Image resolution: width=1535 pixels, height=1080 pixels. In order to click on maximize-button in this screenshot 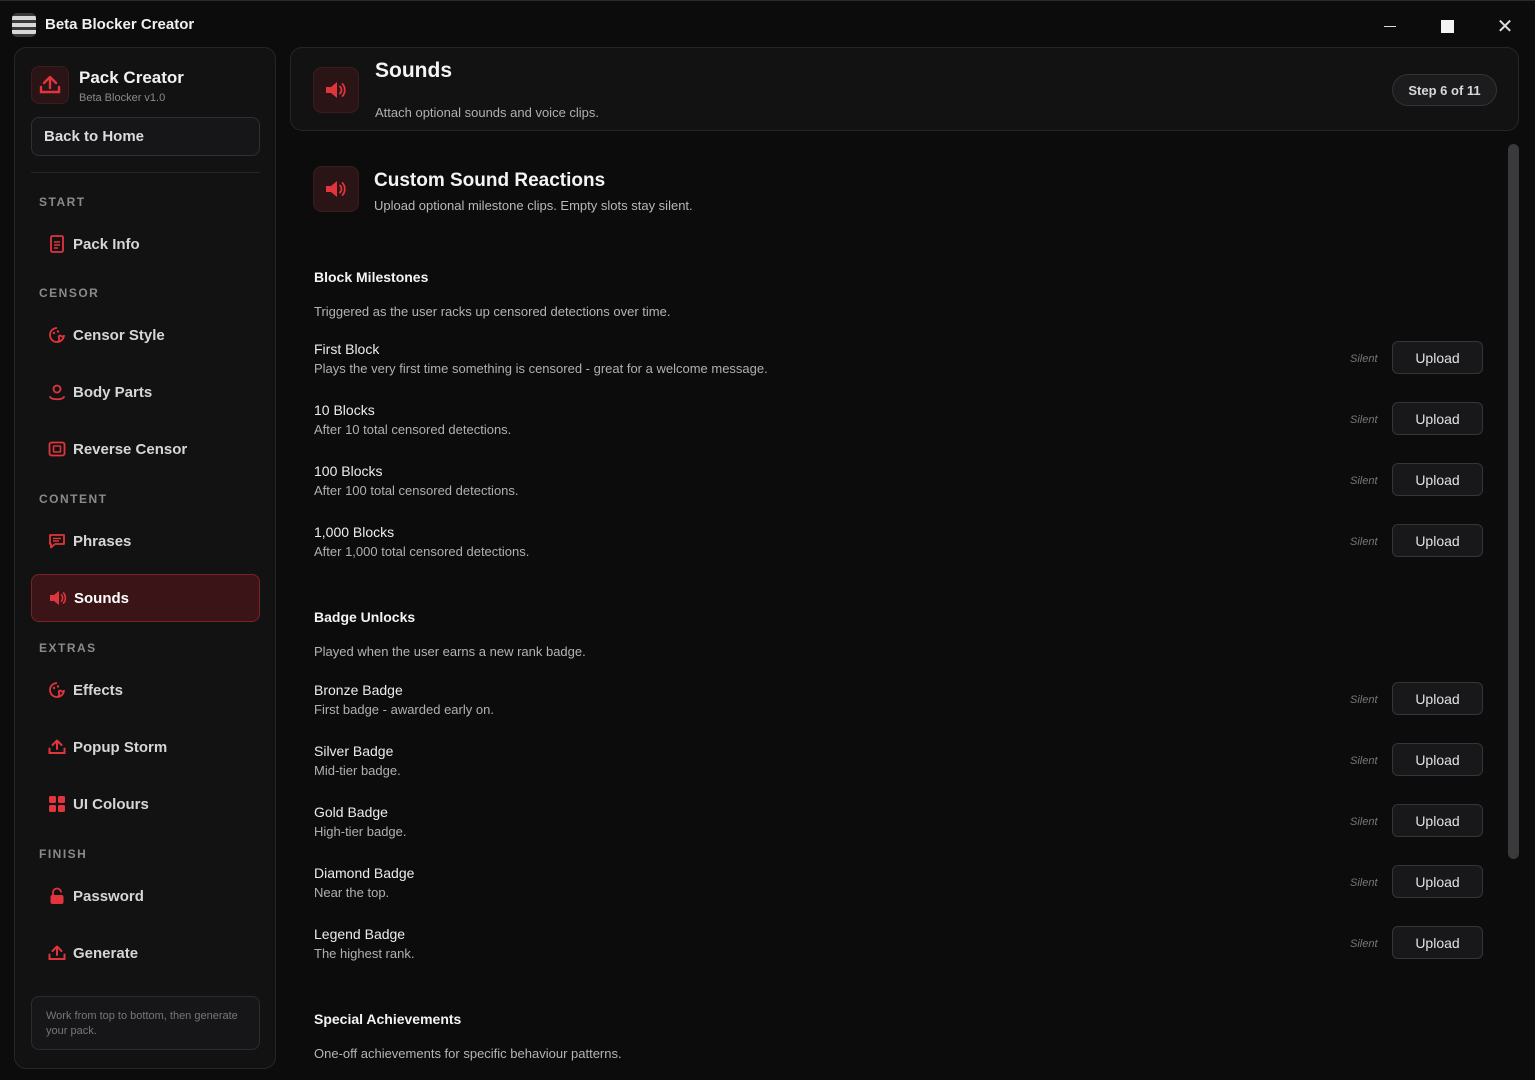, I will do `click(1447, 26)`.